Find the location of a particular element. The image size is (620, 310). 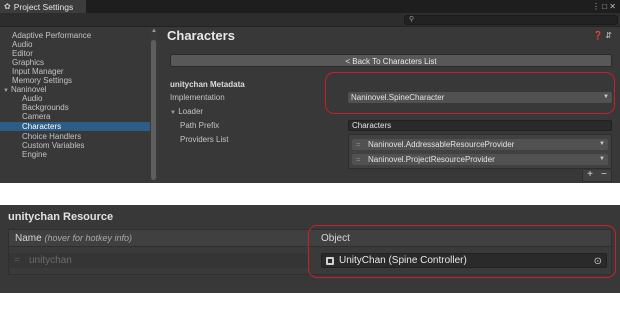

sidebar-item-editor: Editor is located at coordinates (22, 53).